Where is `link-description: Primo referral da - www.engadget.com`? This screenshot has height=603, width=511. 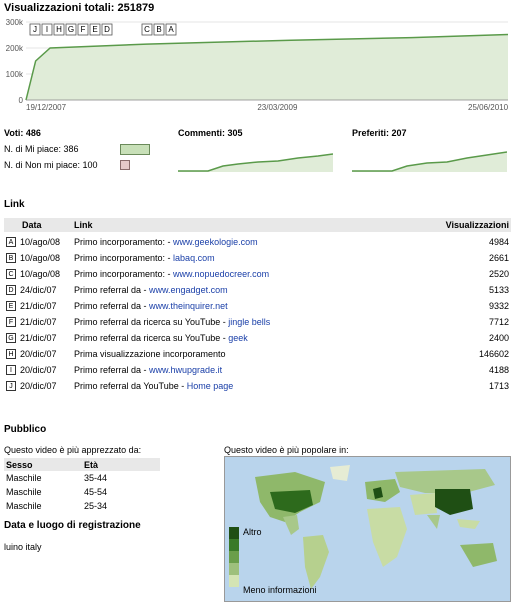 link-description: Primo referral da - www.engadget.com is located at coordinates (151, 290).